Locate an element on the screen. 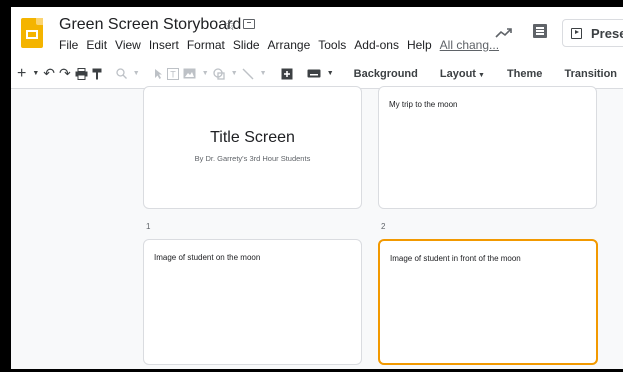 This screenshot has width=623, height=372. keyboard-icon is located at coordinates (314, 74).